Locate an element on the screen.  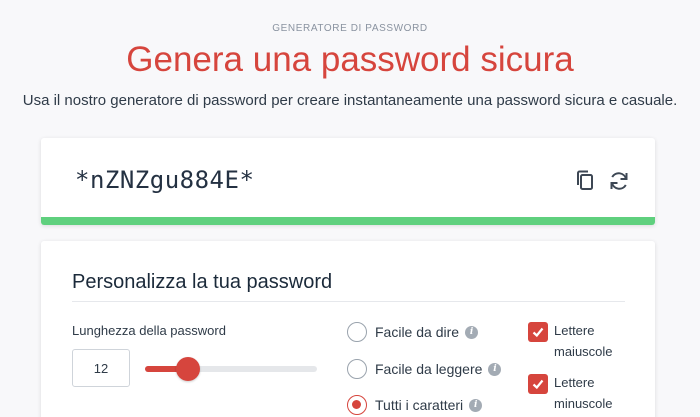
option-uppercase: Lettere maiuscole is located at coordinates (581, 342).